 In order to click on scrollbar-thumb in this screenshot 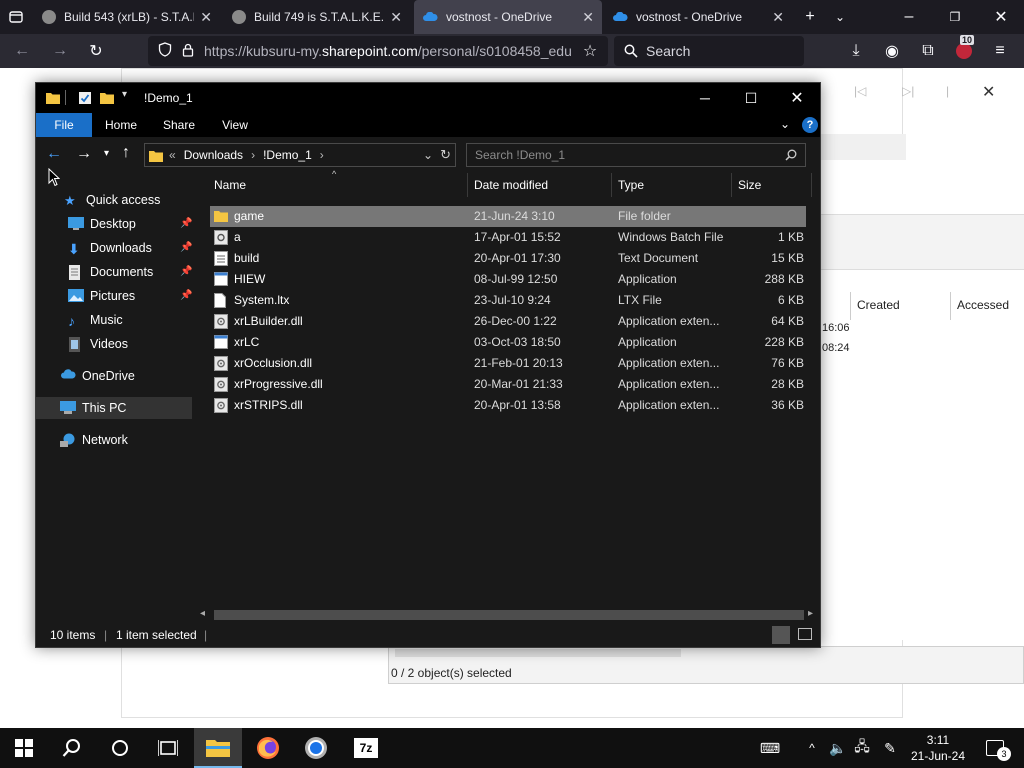, I will do `click(509, 615)`.